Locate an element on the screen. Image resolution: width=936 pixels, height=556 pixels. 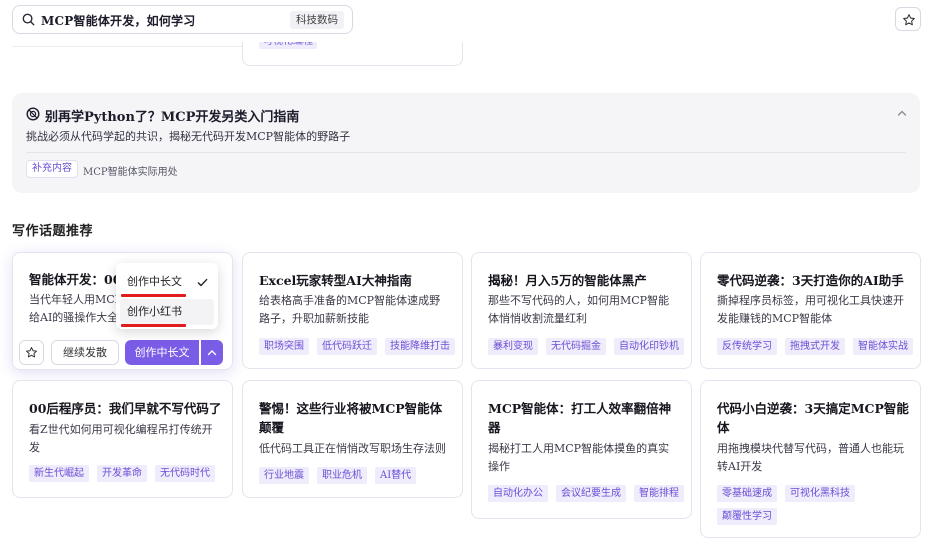
topic-tag: 可视化黑科技 is located at coordinates (820, 493).